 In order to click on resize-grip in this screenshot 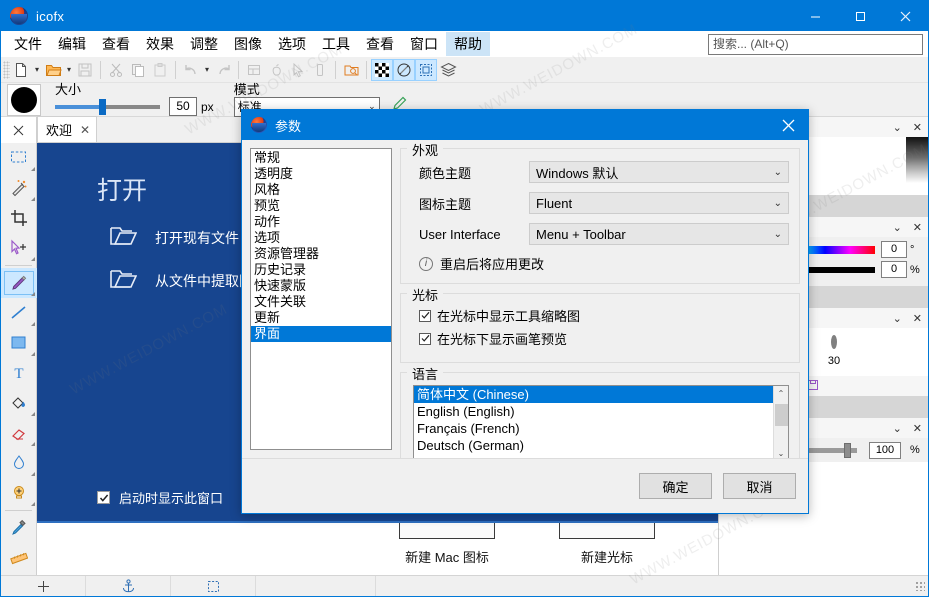, I will do `click(920, 586)`.